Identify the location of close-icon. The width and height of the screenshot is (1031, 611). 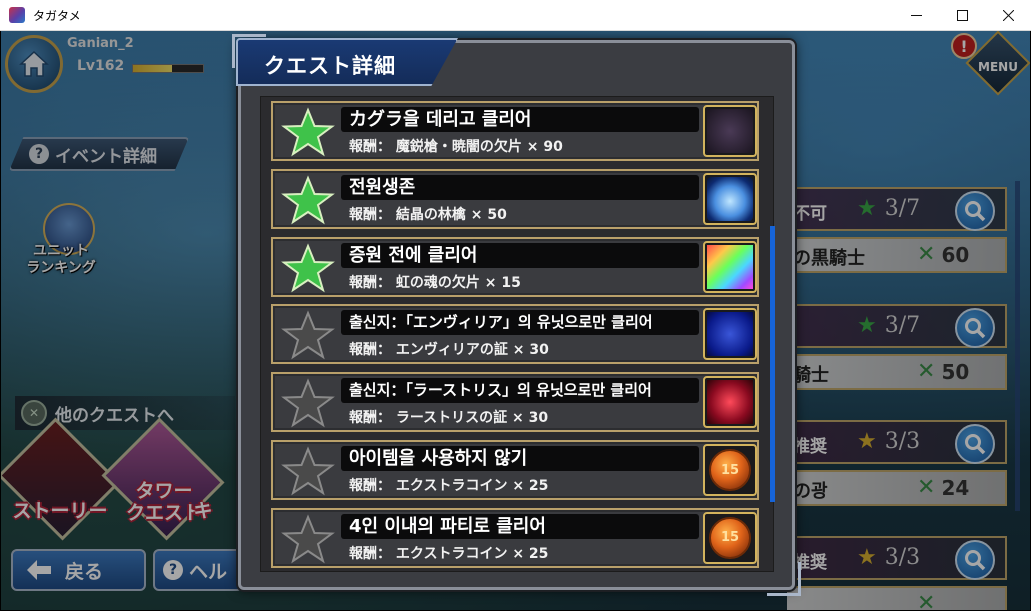
(1008, 15).